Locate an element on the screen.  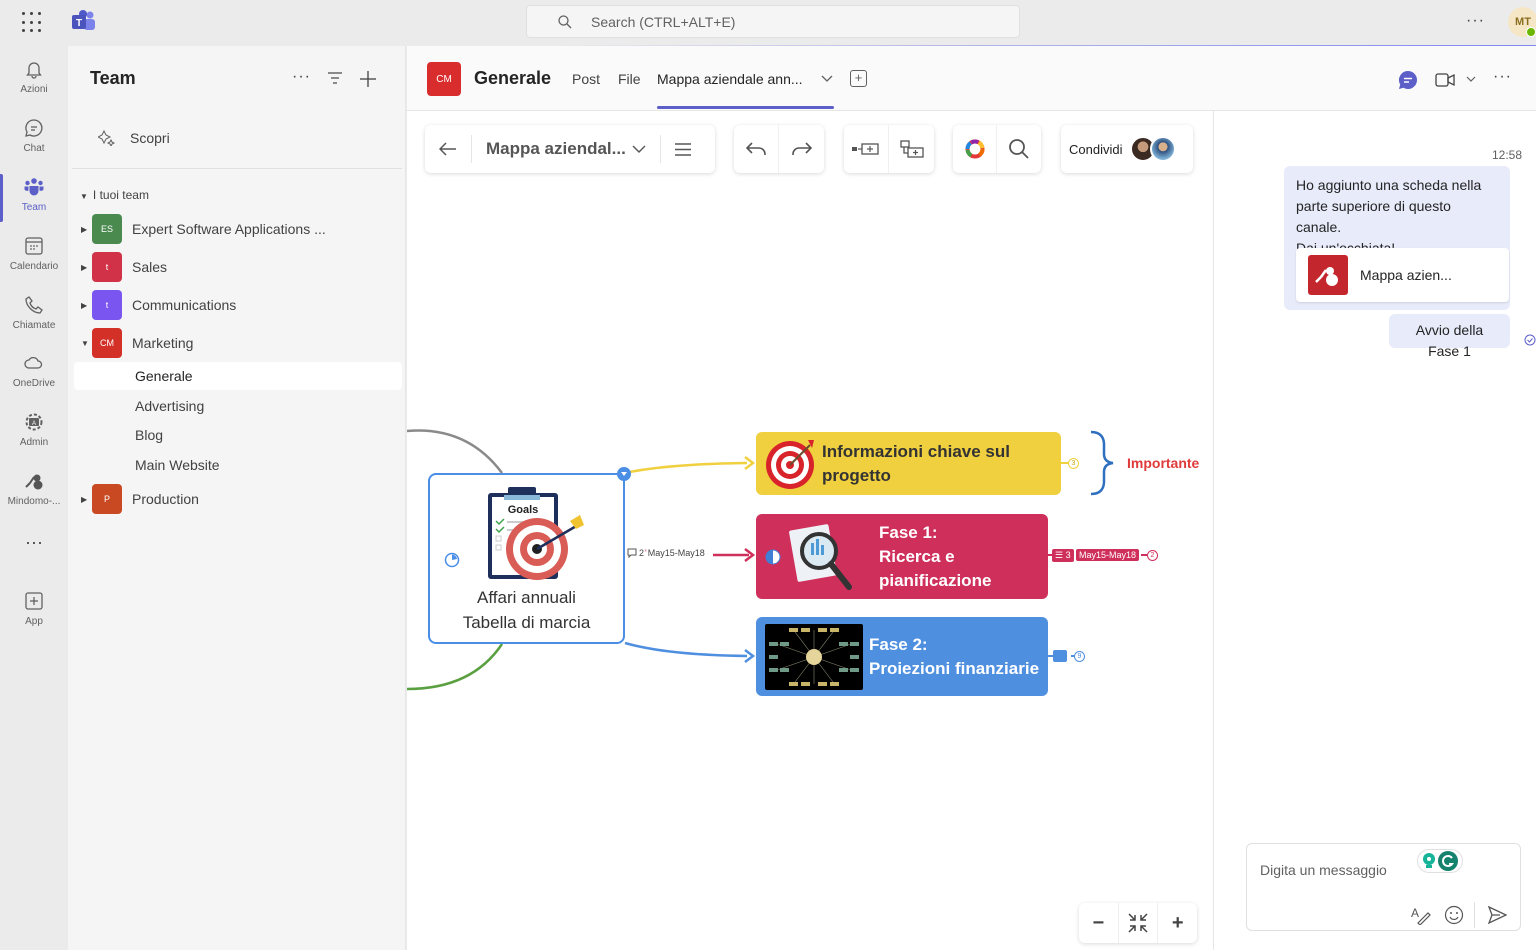
rail-item-team: Team is located at coordinates (34, 200).